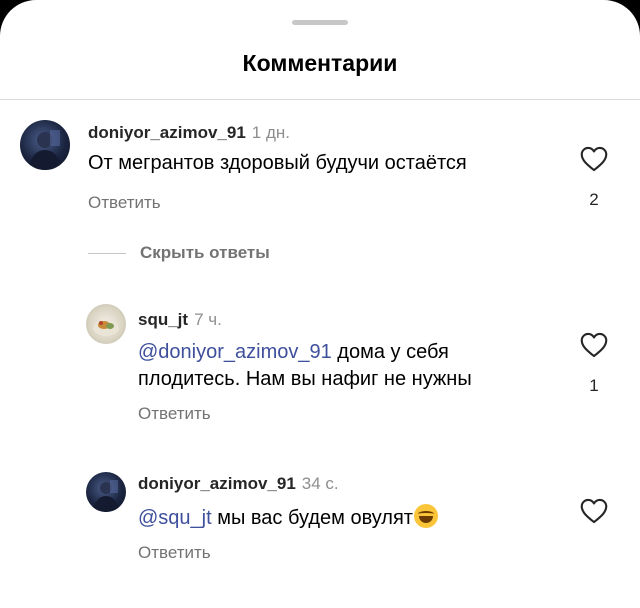 This screenshot has height=608, width=640. What do you see at coordinates (163, 319) in the screenshot?
I see `username-text: squ_jt` at bounding box center [163, 319].